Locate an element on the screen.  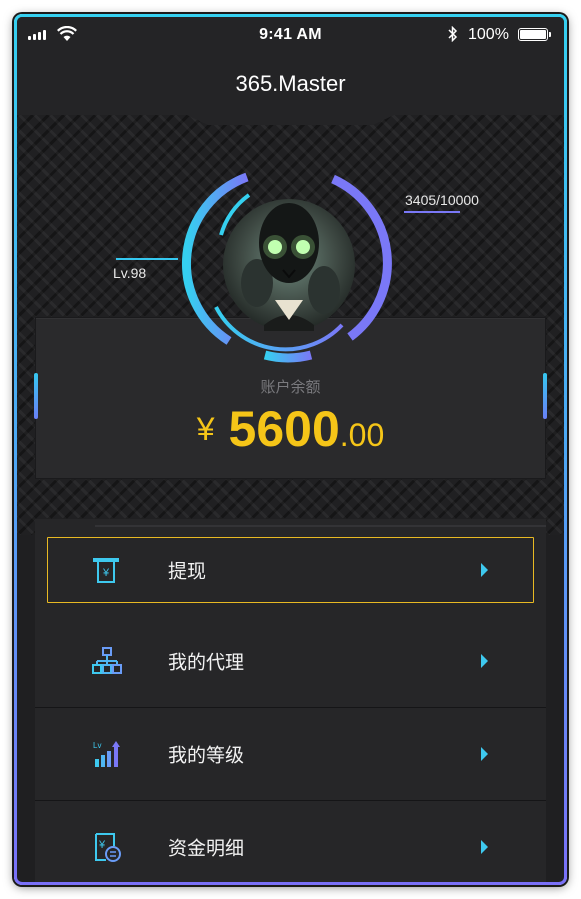
balance-integer: 5600 is located at coordinates (284, 429).